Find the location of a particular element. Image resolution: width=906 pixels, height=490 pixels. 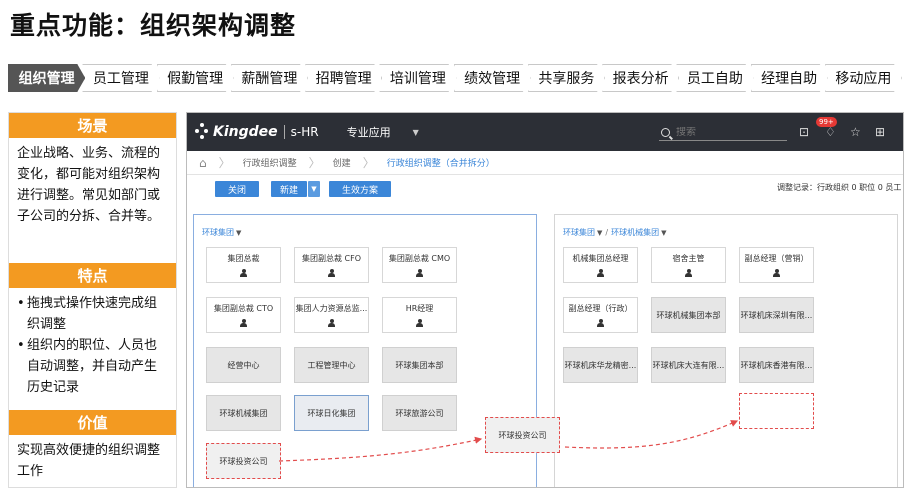

close-button: 关闭 is located at coordinates (237, 189).